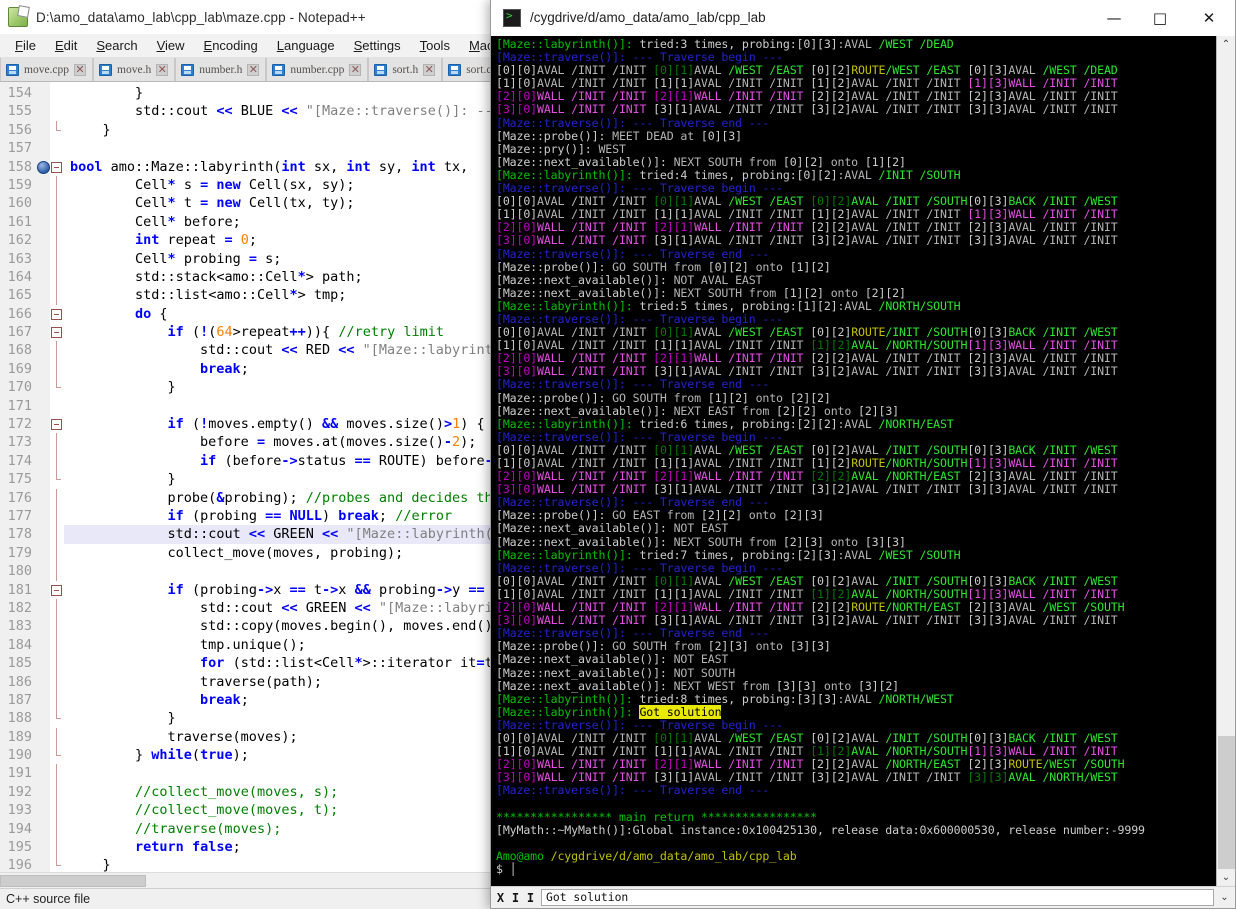 The image size is (1236, 909). Describe the element at coordinates (378, 46) in the screenshot. I see `menu-item-settings: Settings` at that location.